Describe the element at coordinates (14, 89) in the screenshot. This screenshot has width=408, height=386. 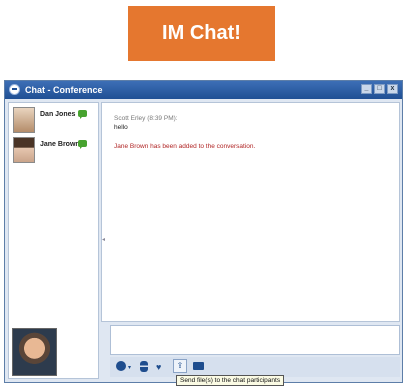
I see `app-icon` at that location.